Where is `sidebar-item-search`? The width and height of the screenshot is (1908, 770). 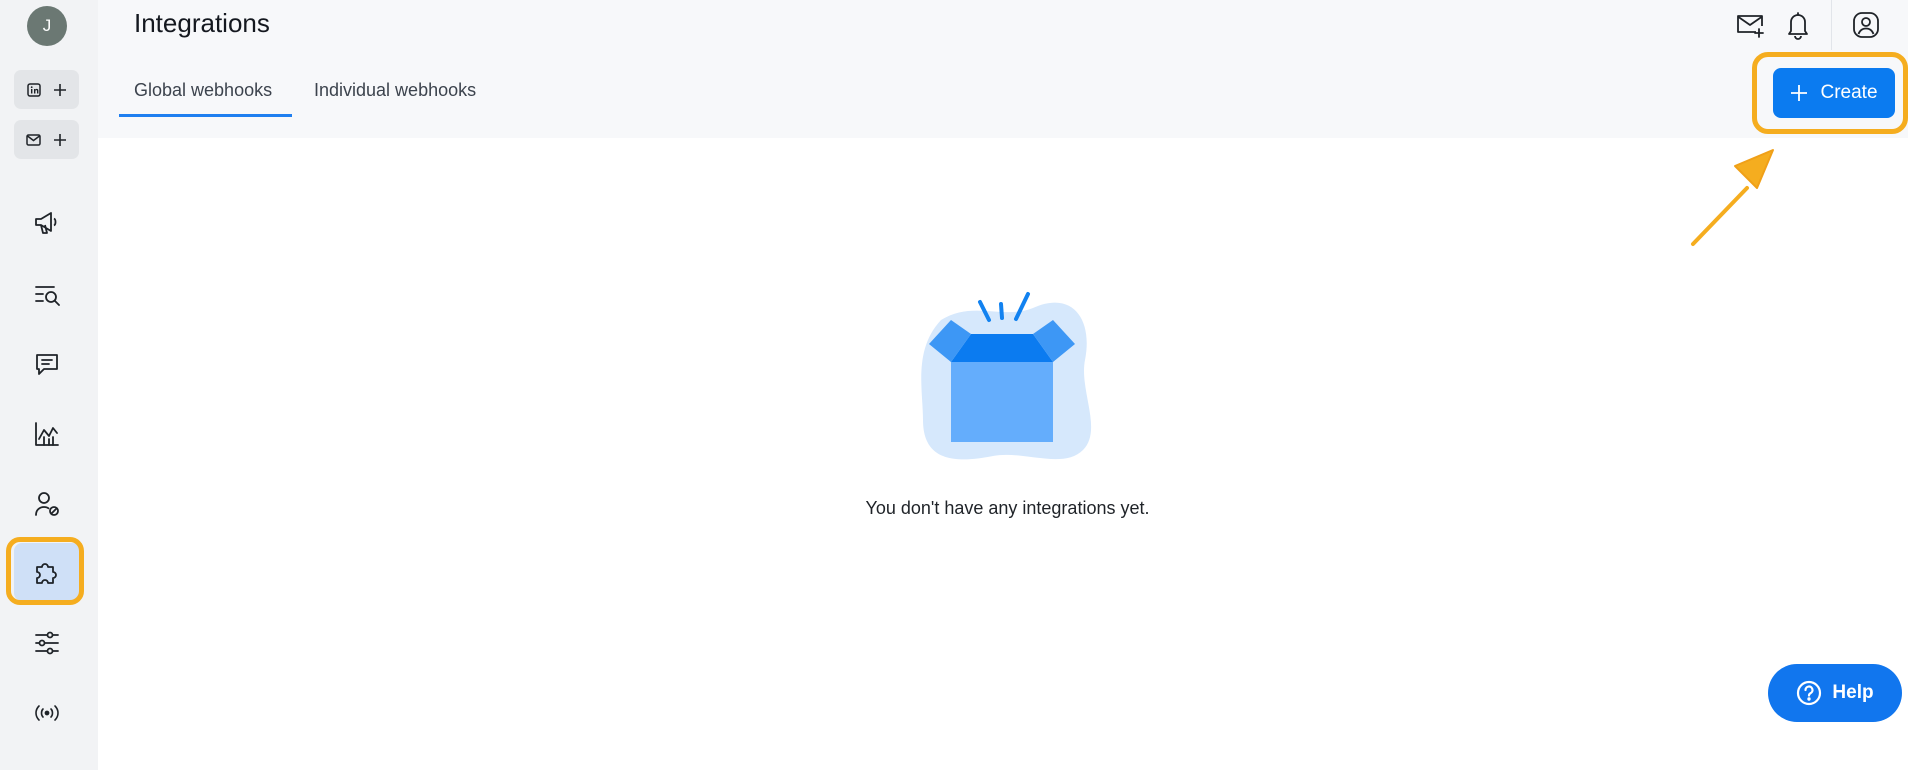
sidebar-item-search is located at coordinates (47, 294).